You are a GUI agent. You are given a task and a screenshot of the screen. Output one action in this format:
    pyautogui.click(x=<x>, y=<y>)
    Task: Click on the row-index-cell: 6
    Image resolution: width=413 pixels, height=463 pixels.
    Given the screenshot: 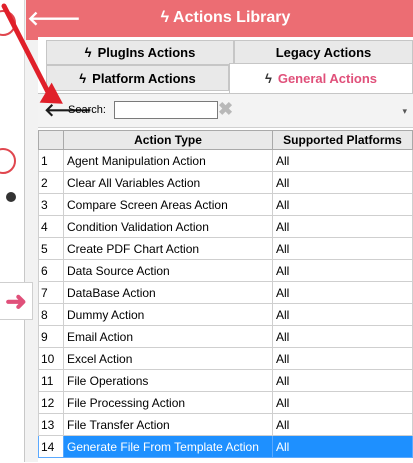 What is the action you would take?
    pyautogui.click(x=51, y=270)
    